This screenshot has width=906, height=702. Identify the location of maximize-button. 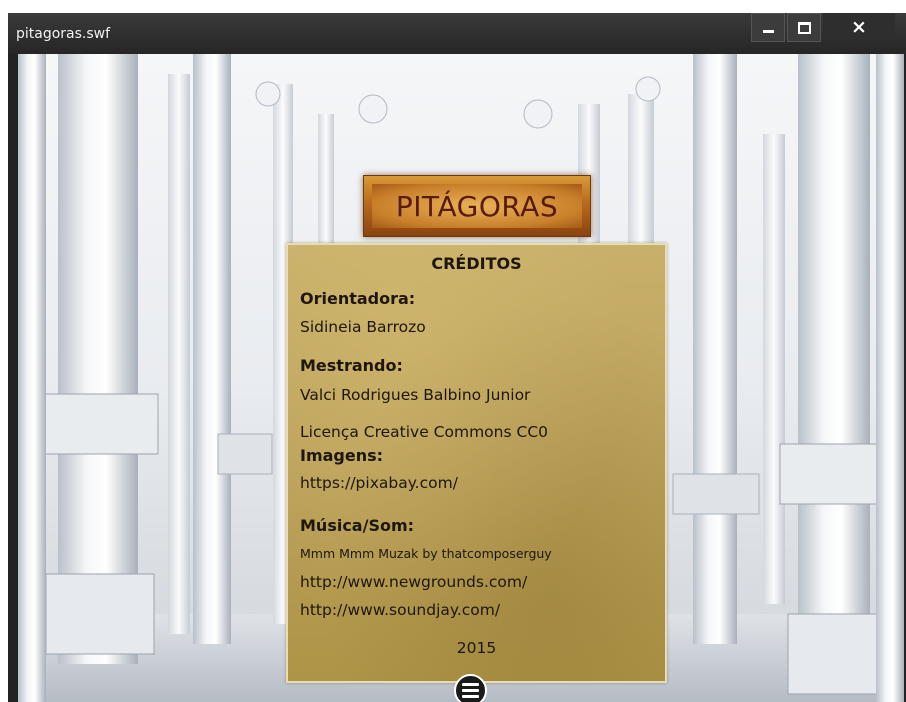
(804, 27).